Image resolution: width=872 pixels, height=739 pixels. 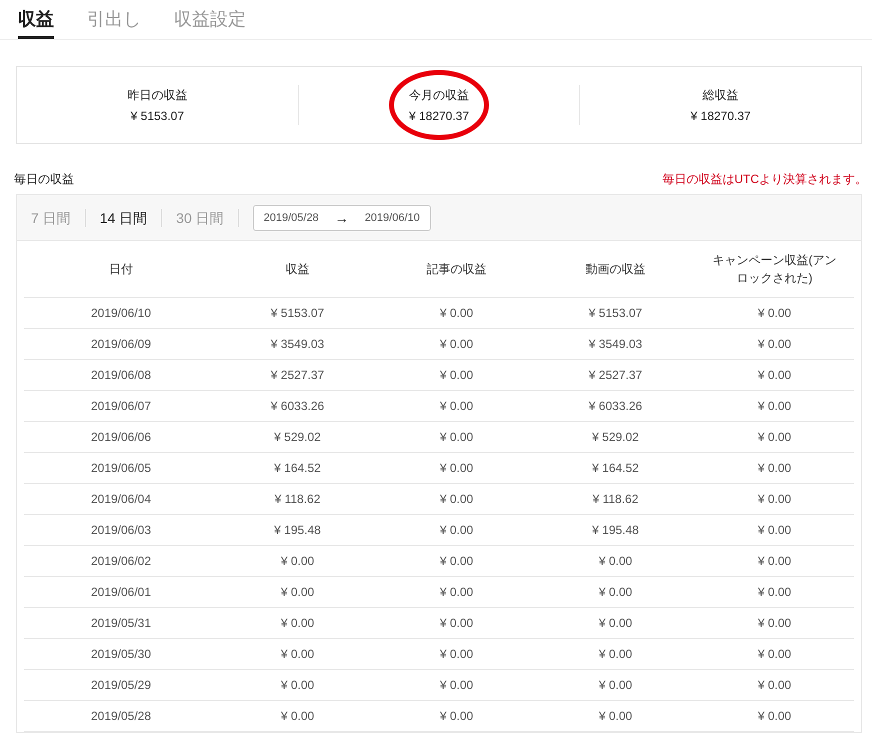 What do you see at coordinates (121, 561) in the screenshot?
I see `table-cell: 2019/06/02` at bounding box center [121, 561].